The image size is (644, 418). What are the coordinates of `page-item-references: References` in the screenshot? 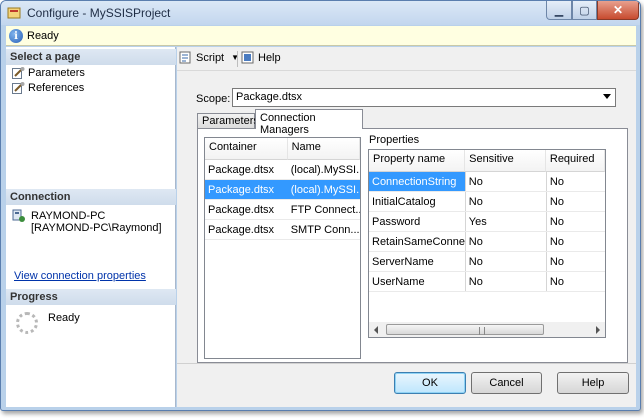 It's located at (48, 87).